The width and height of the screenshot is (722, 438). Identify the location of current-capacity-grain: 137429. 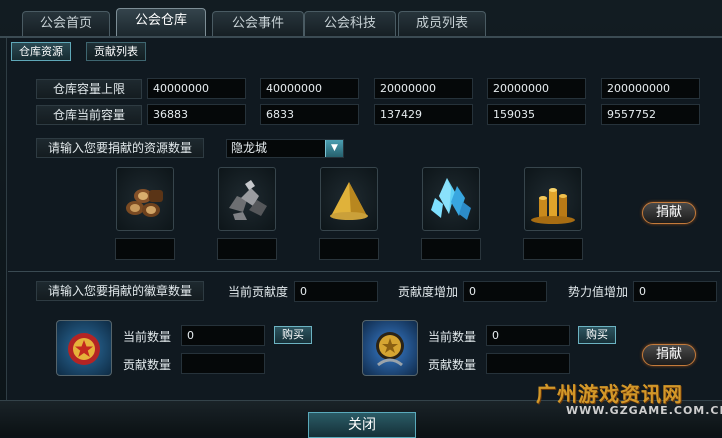
(423, 114).